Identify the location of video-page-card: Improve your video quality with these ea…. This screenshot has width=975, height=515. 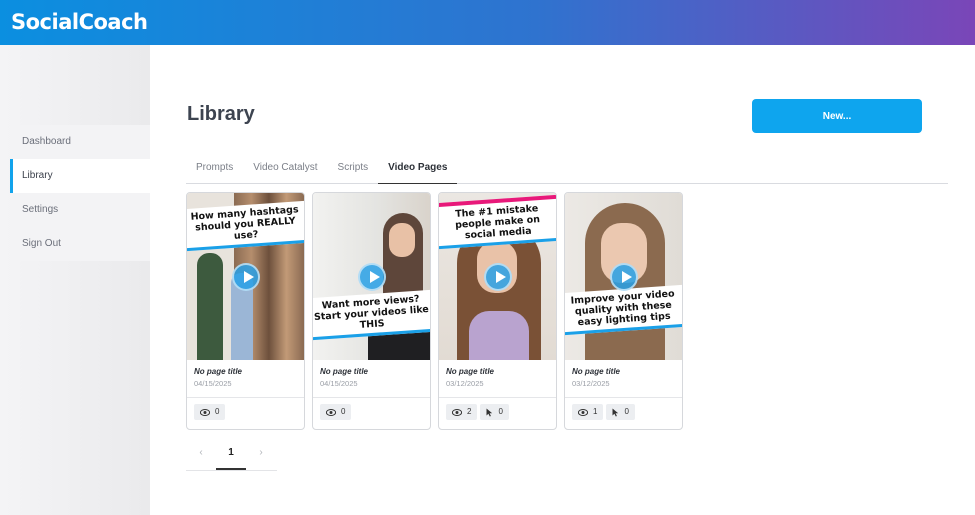
(623, 311).